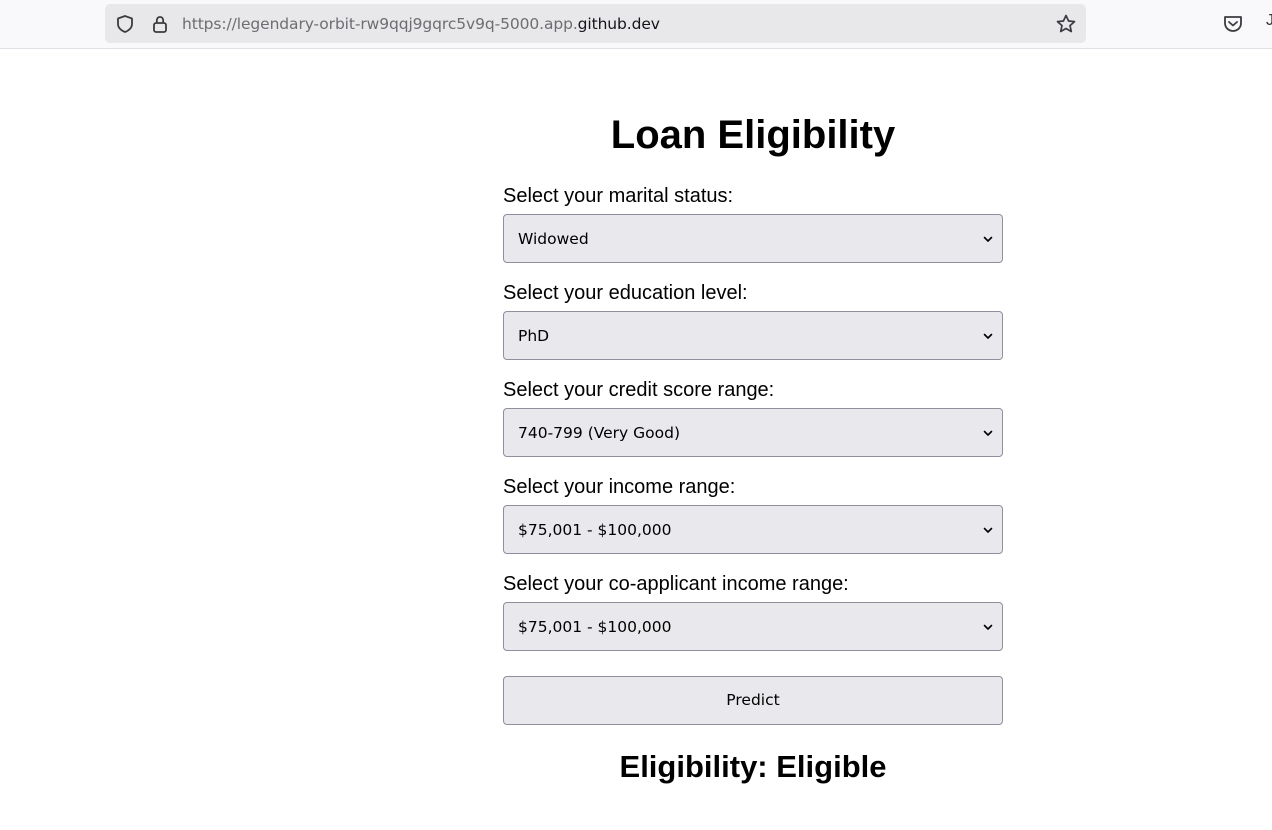 This screenshot has height=830, width=1272. I want to click on marital-status-value: Widowed, so click(553, 239).